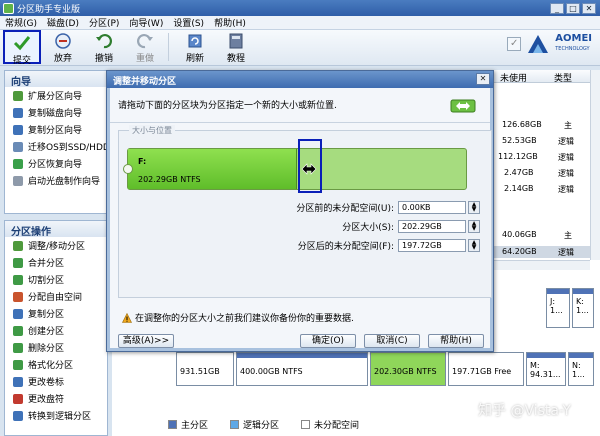 The height and width of the screenshot is (436, 600). Describe the element at coordinates (18, 279) in the screenshot. I see `split-icon` at that location.